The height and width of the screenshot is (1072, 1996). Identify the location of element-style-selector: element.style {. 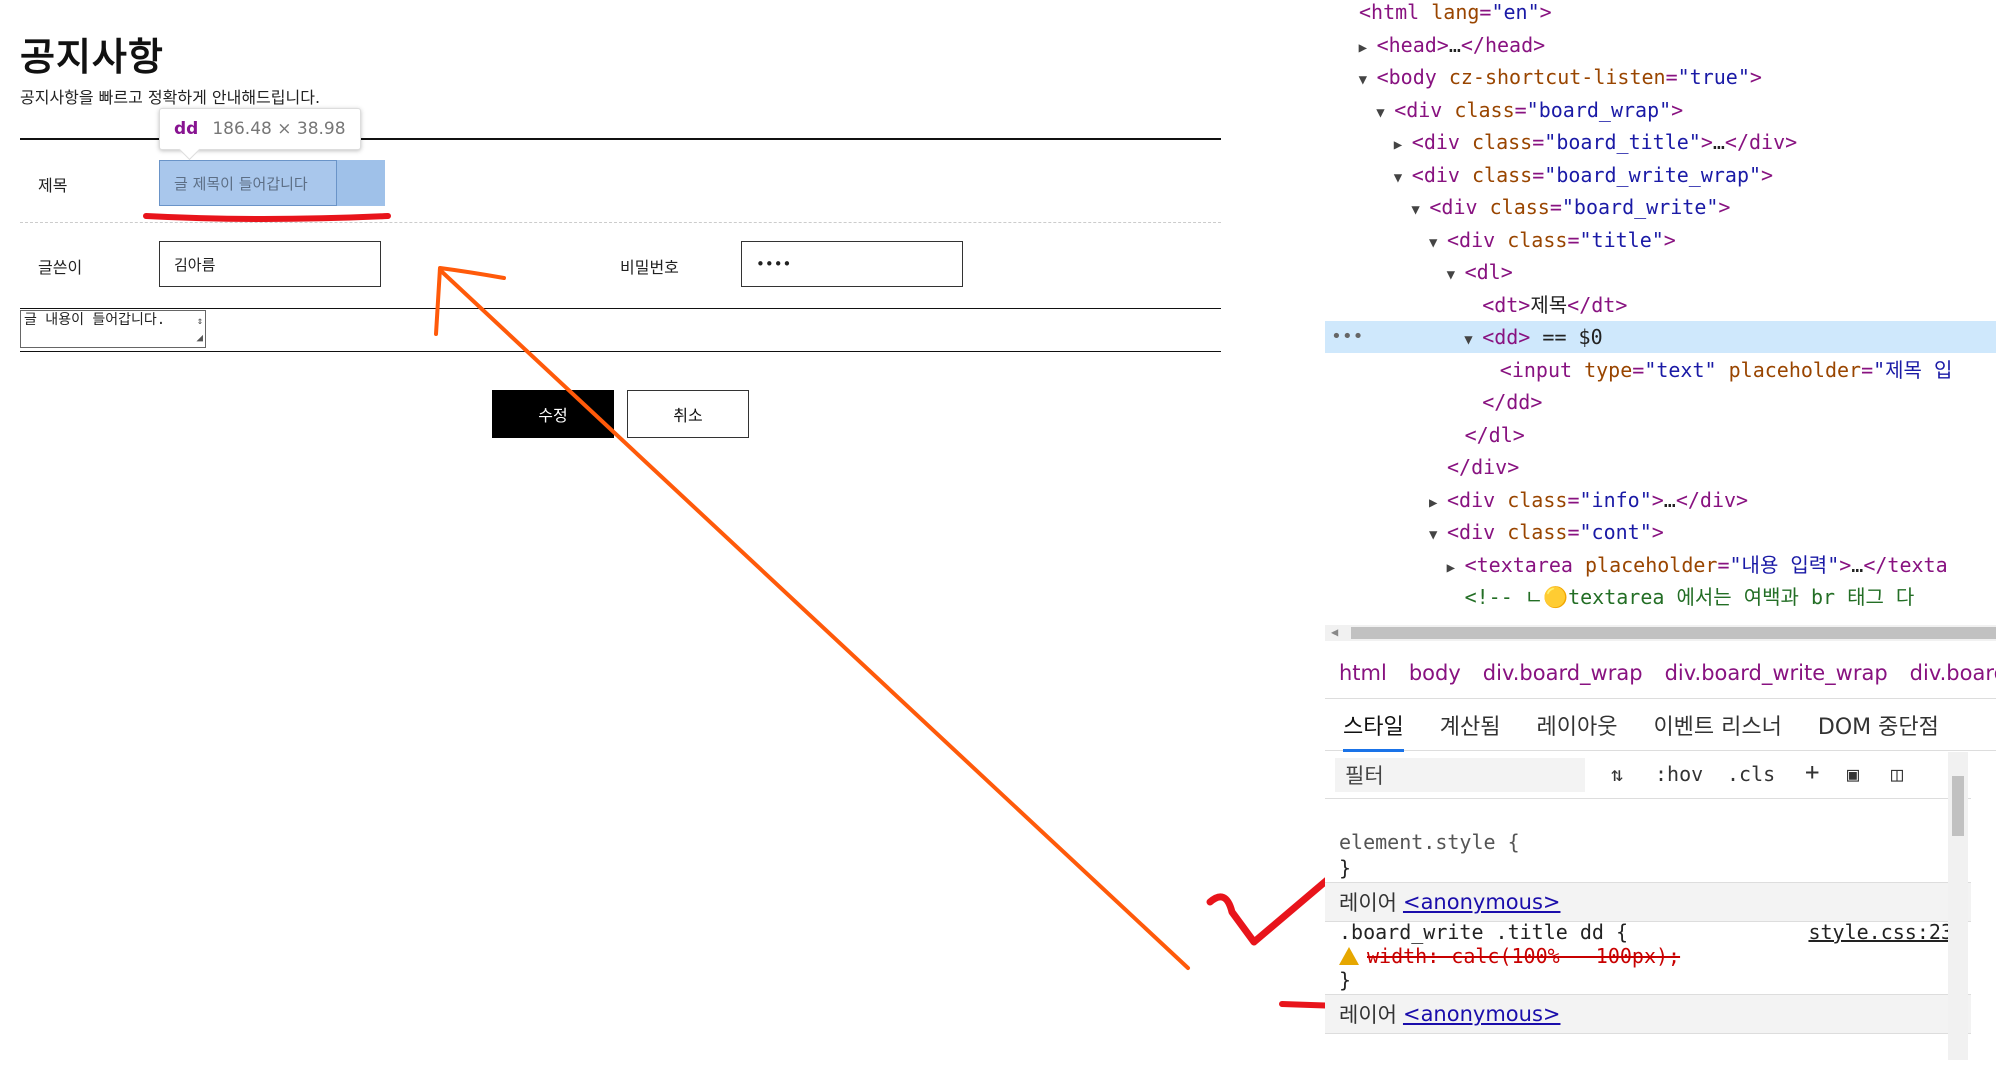
(1429, 842).